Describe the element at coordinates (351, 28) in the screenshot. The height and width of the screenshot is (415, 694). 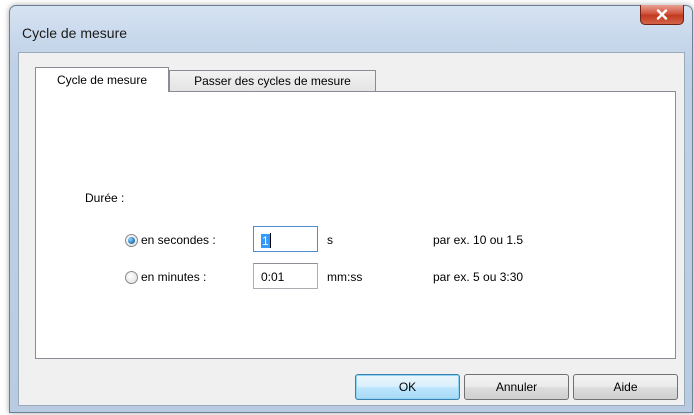
I see `title-bar: Cycle de mesure` at that location.